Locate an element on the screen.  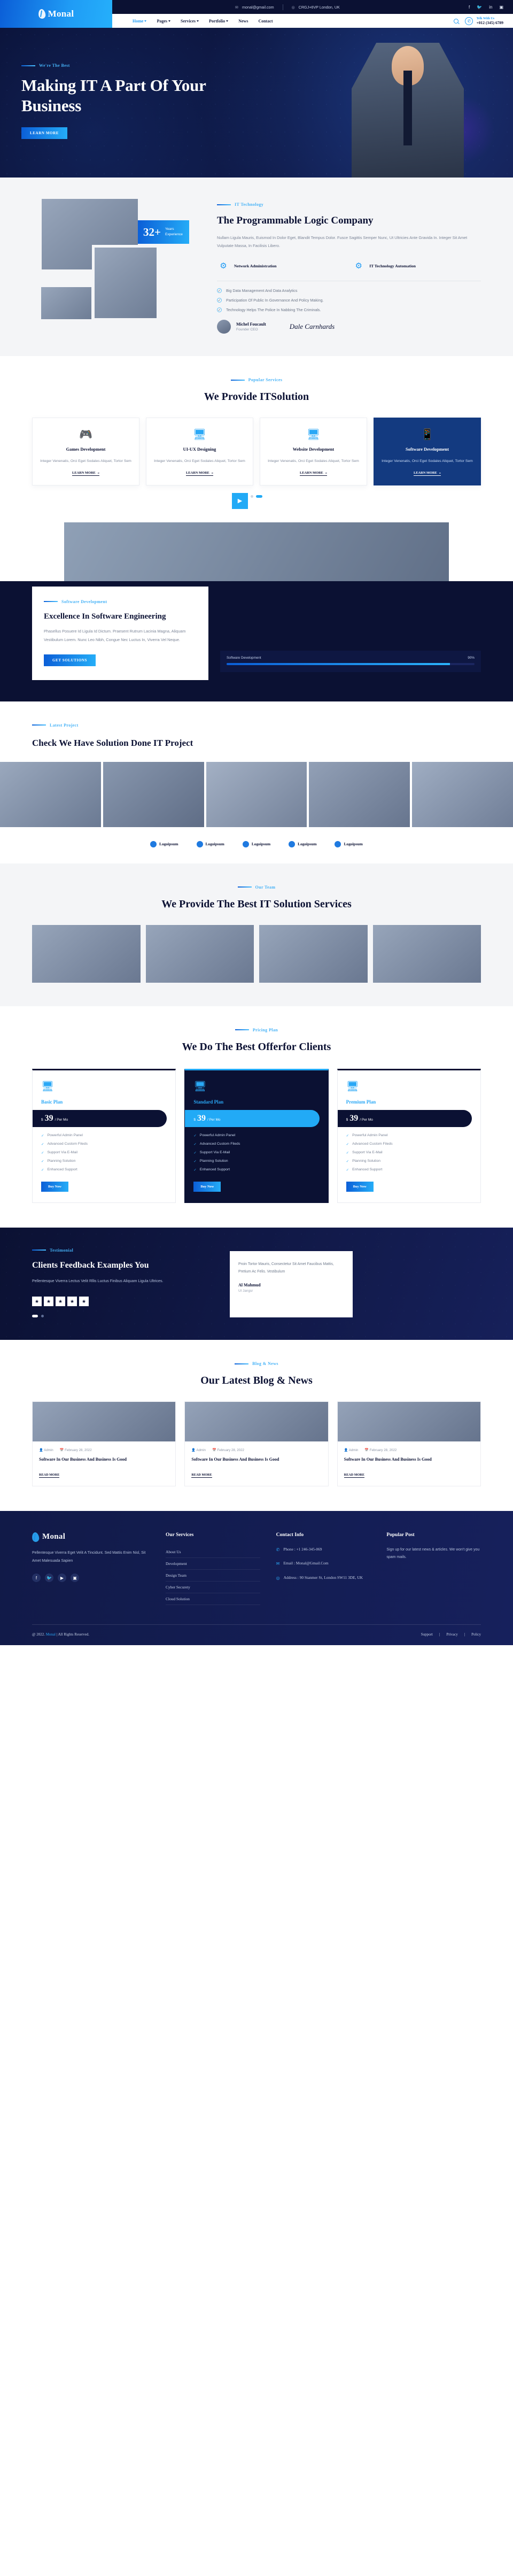
progress-value: 90% is located at coordinates (471, 657).